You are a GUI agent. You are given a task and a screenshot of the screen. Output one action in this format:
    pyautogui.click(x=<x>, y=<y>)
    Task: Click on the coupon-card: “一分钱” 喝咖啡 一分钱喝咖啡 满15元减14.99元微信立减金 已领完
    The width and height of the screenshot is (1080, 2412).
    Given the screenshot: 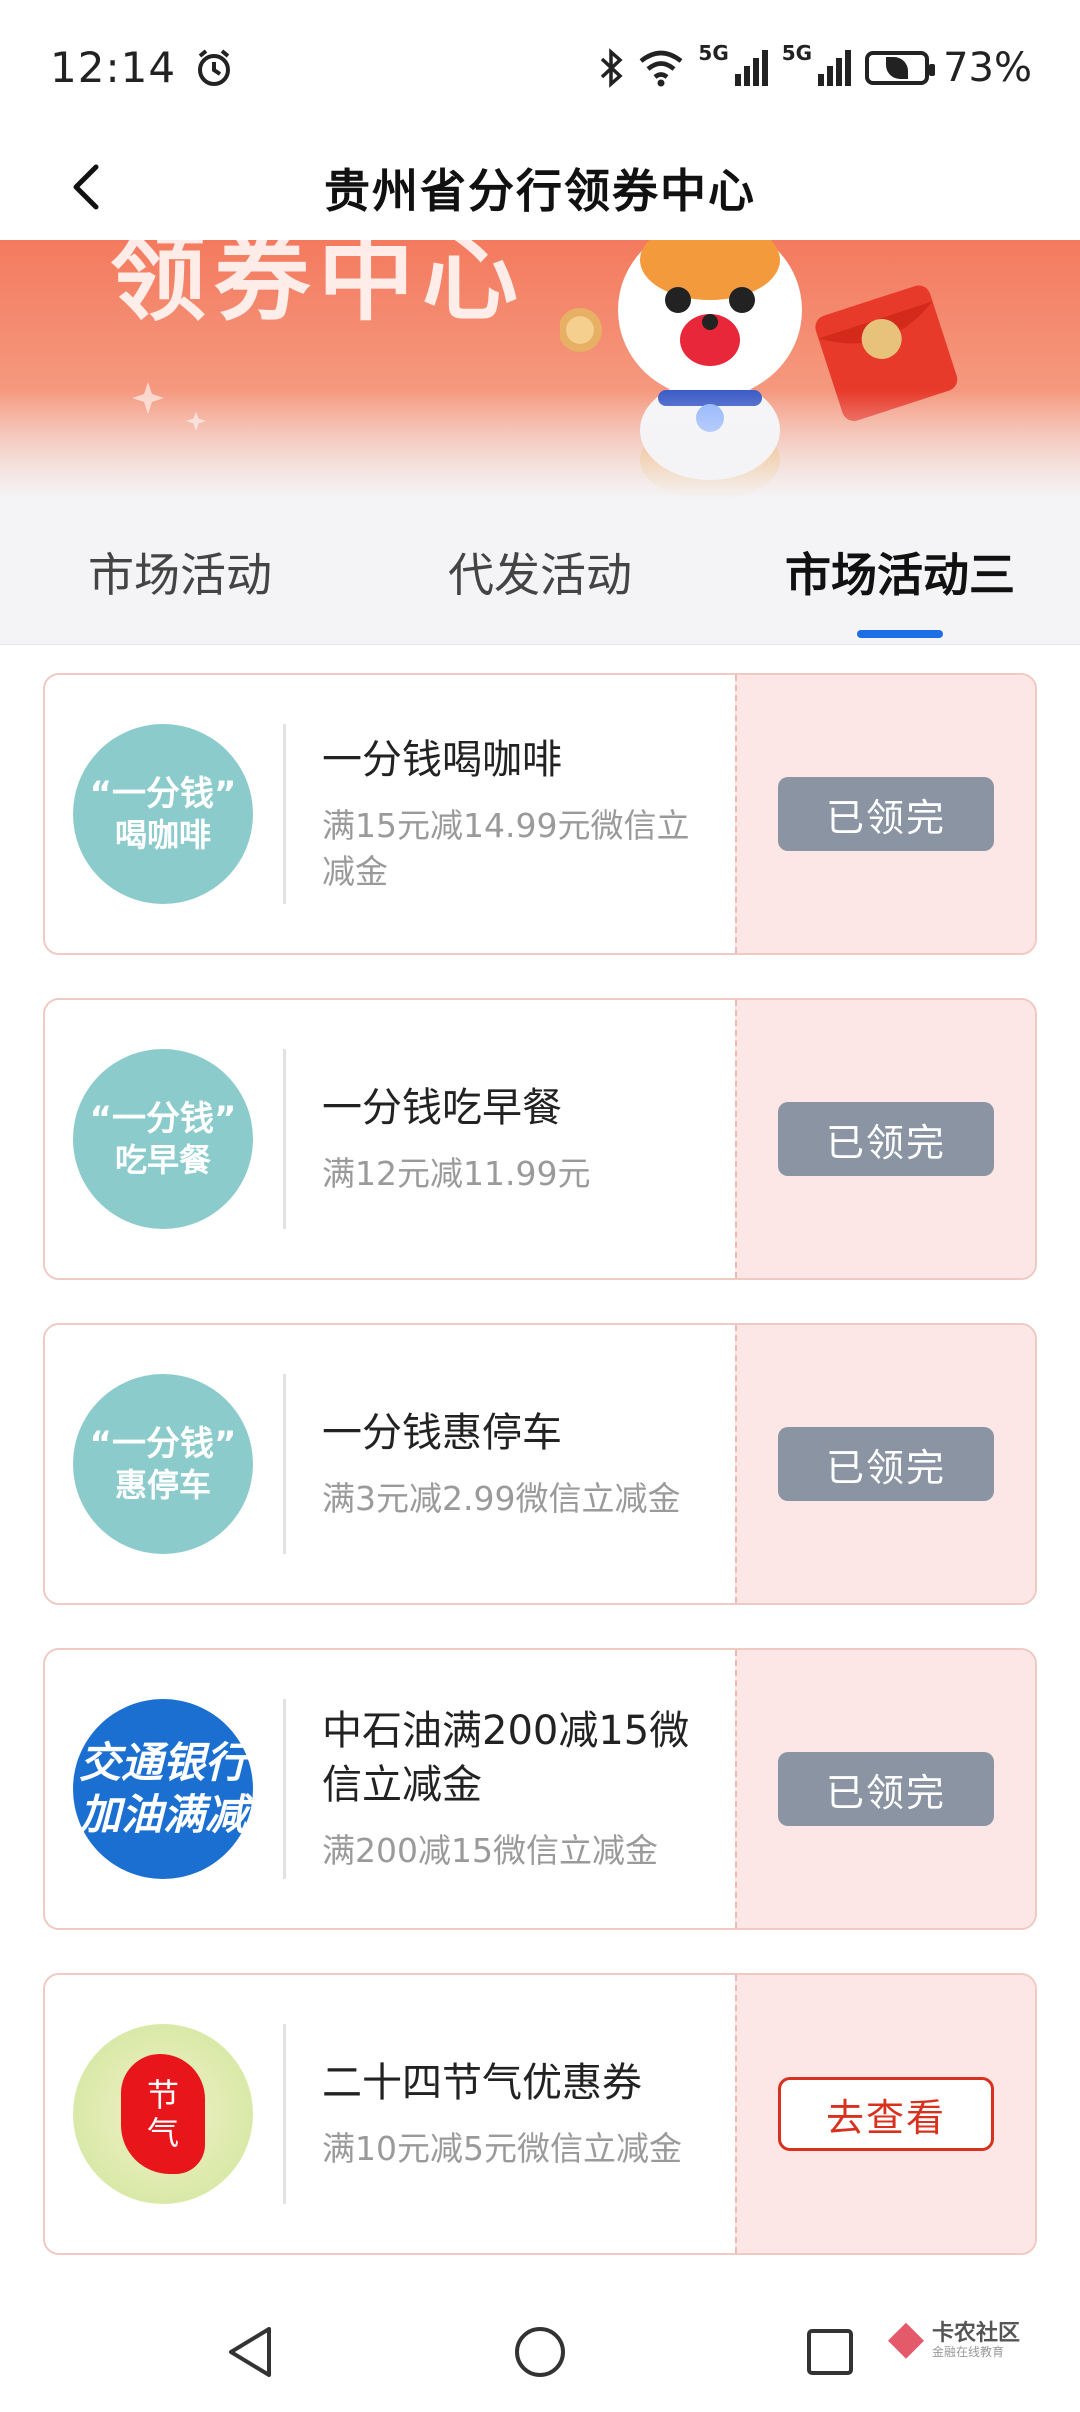 What is the action you would take?
    pyautogui.click(x=540, y=814)
    